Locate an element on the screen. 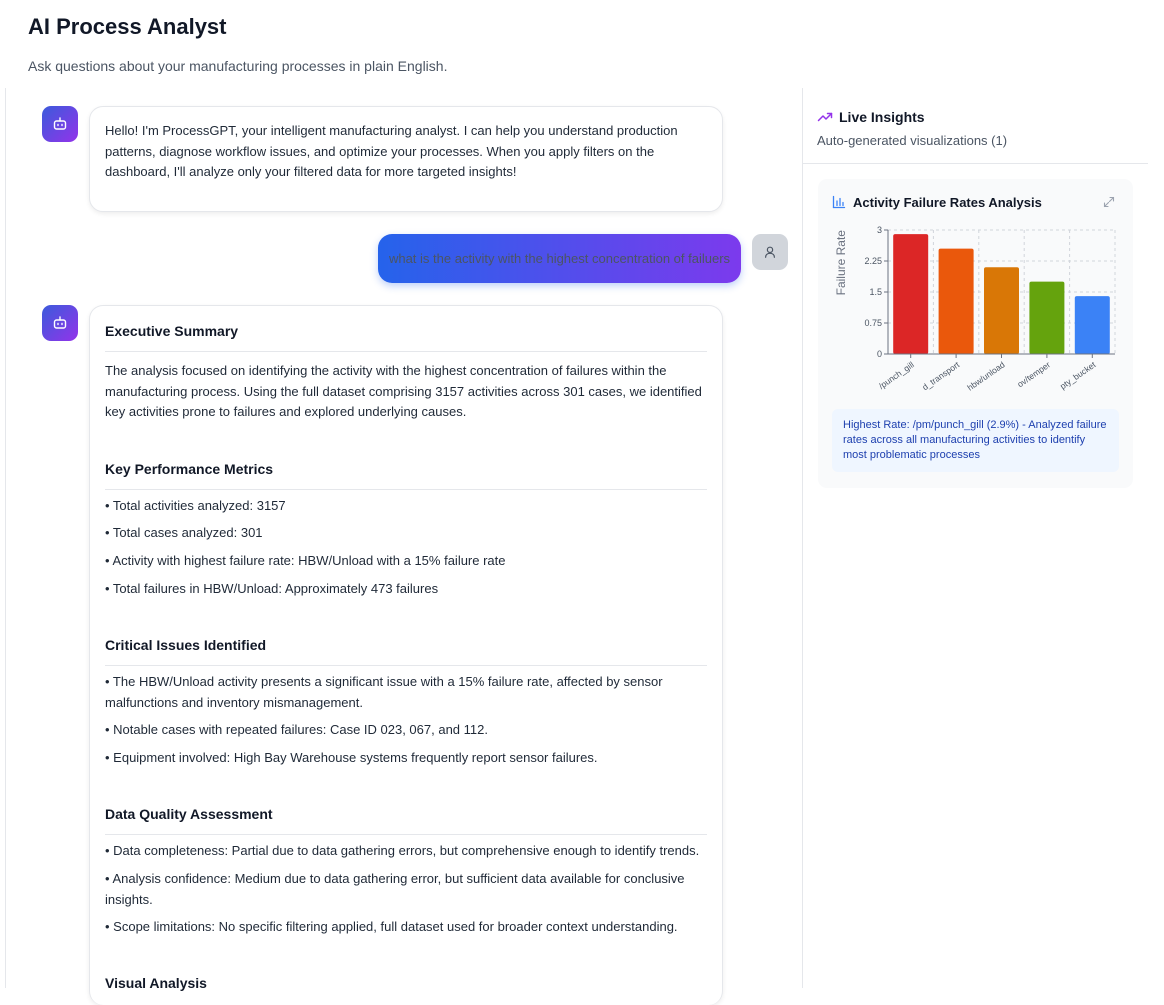 The image size is (1164, 1005). user-avatar is located at coordinates (770, 252).